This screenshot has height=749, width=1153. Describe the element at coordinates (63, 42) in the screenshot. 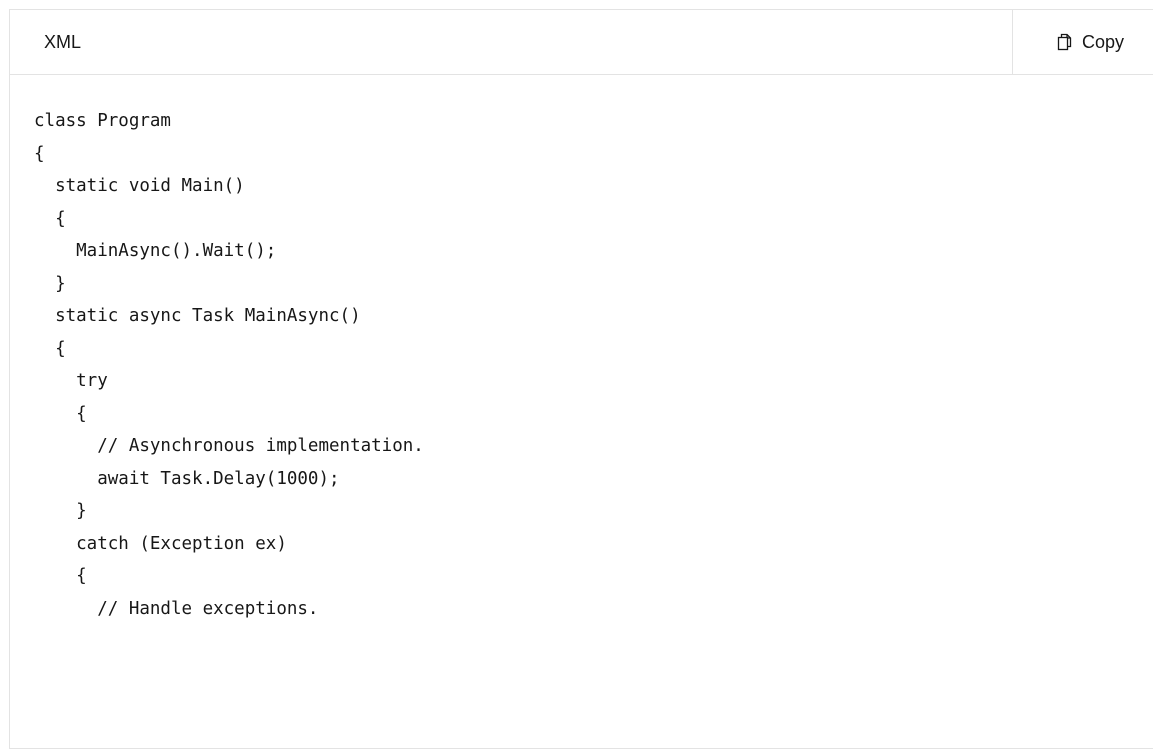

I see `language-label: XML` at that location.